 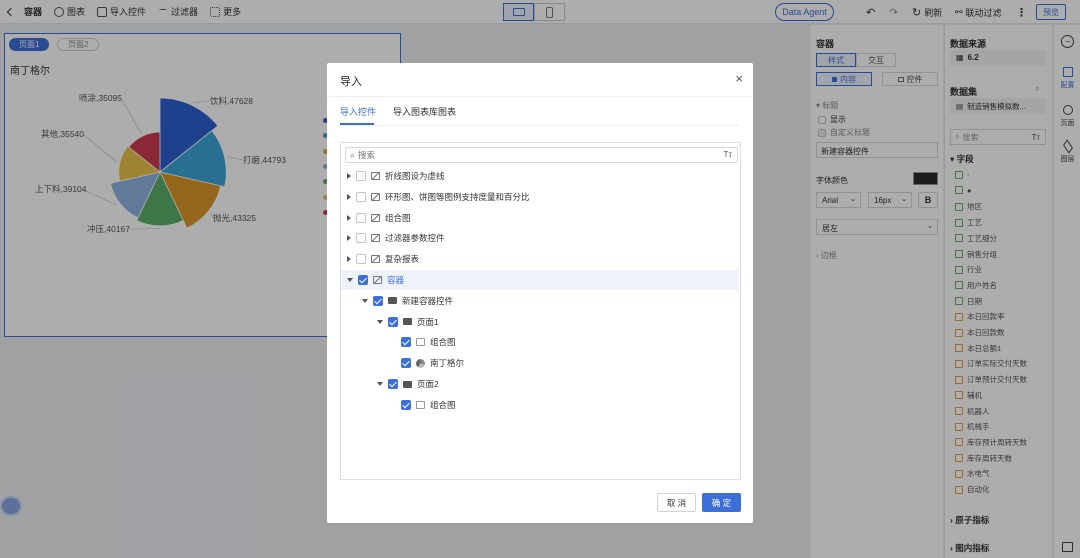 I want to click on tree-node: 环形图、饼图等图例支持度量和百分比, so click(x=435, y=197).